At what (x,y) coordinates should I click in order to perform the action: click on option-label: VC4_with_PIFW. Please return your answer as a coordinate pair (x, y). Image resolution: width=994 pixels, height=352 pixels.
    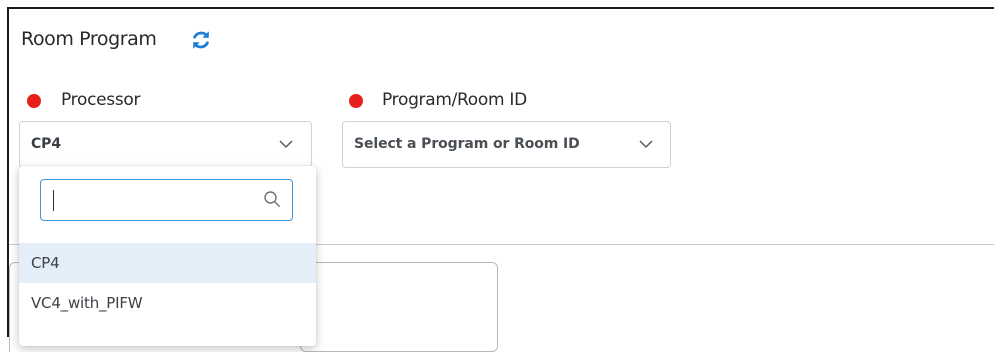
    Looking at the image, I should click on (87, 303).